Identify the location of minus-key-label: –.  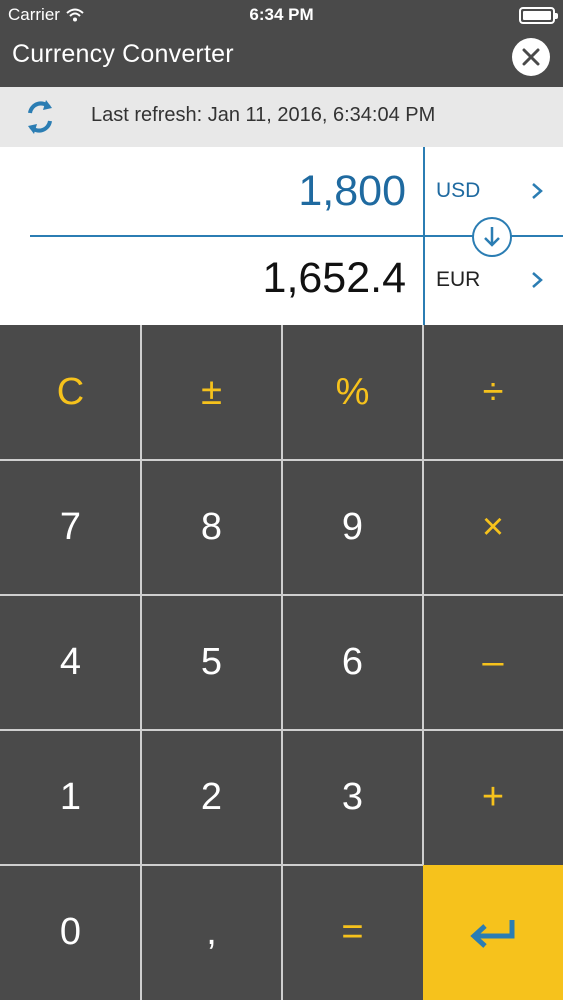
(493, 662).